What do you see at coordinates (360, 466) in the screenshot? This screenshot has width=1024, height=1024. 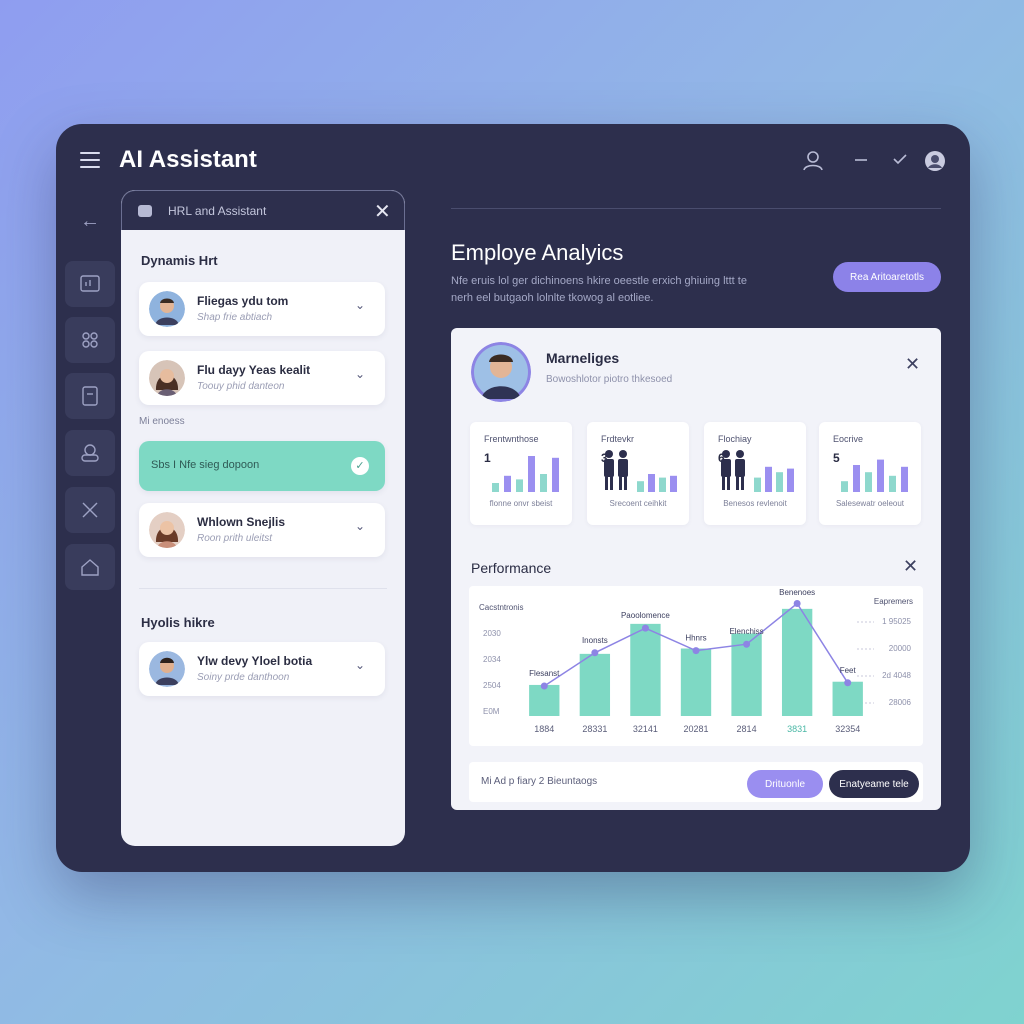 I see `check-icon: ✓` at bounding box center [360, 466].